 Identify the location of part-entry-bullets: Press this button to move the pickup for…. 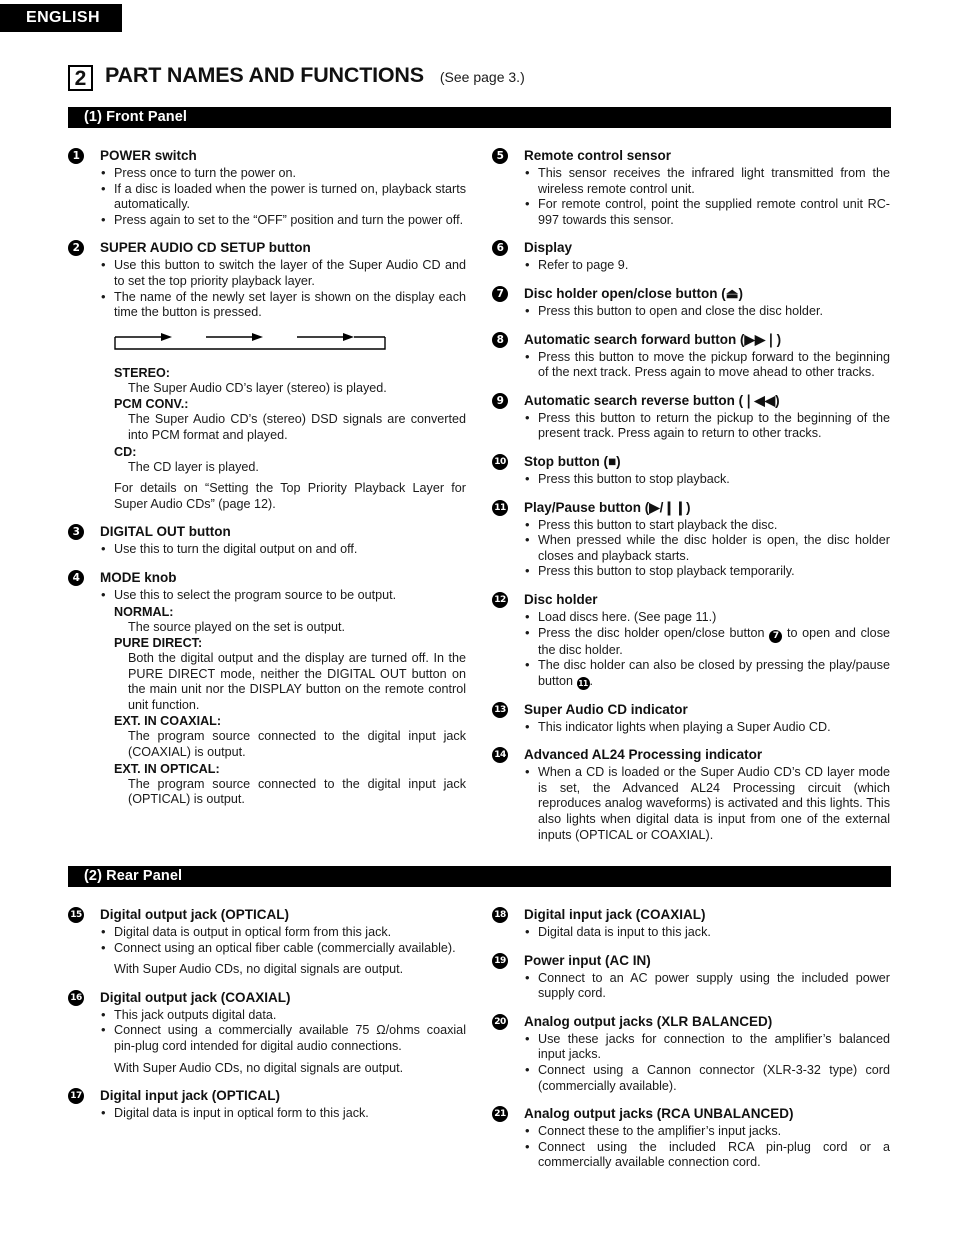
(707, 365).